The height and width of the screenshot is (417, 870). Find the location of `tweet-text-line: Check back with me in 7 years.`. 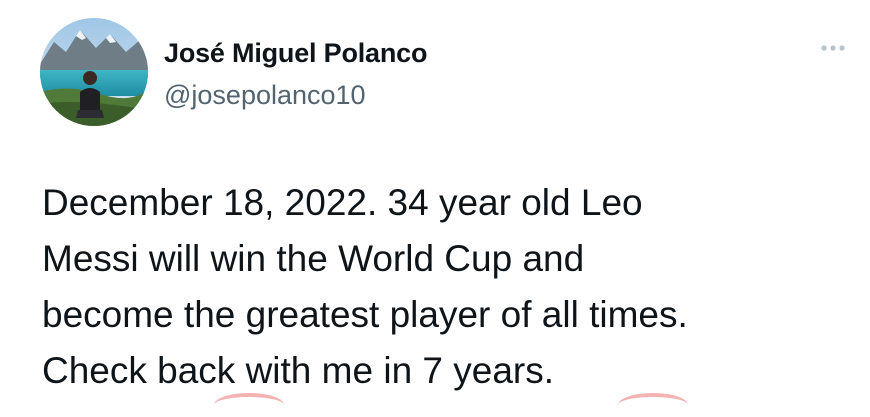

tweet-text-line: Check back with me in 7 years. is located at coordinates (298, 370).